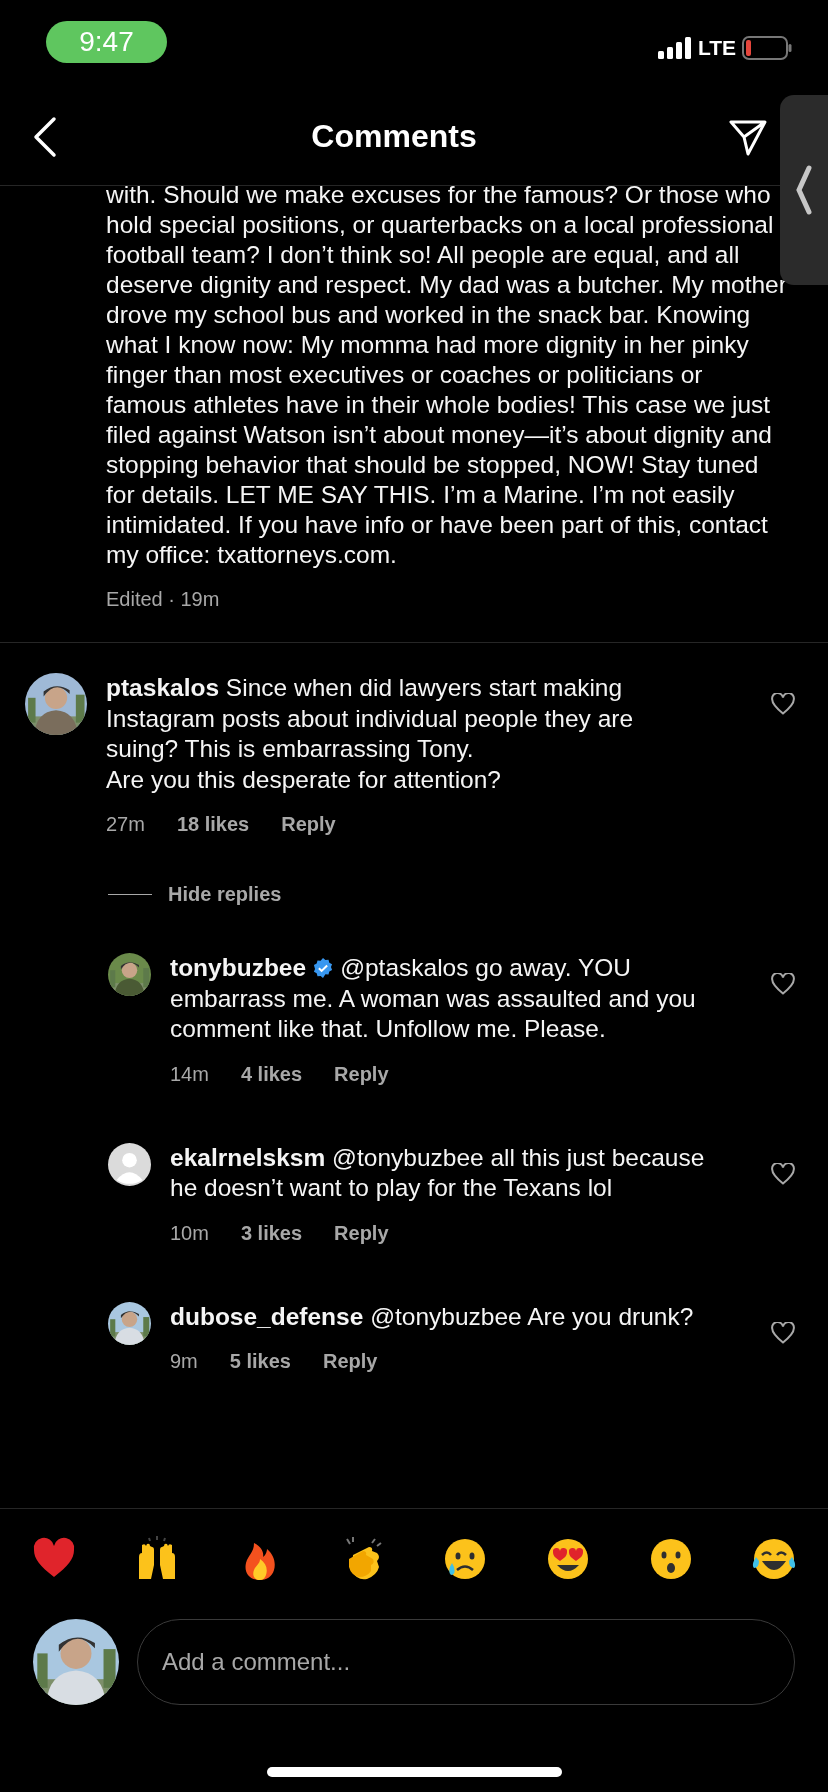 The height and width of the screenshot is (1792, 828). I want to click on comment-text: ptaskalos Since when did lawyers start making Instagram posts about individual people they are suing? This is embarrassing Tony. Are you this desperate for attention?, so click(370, 734).